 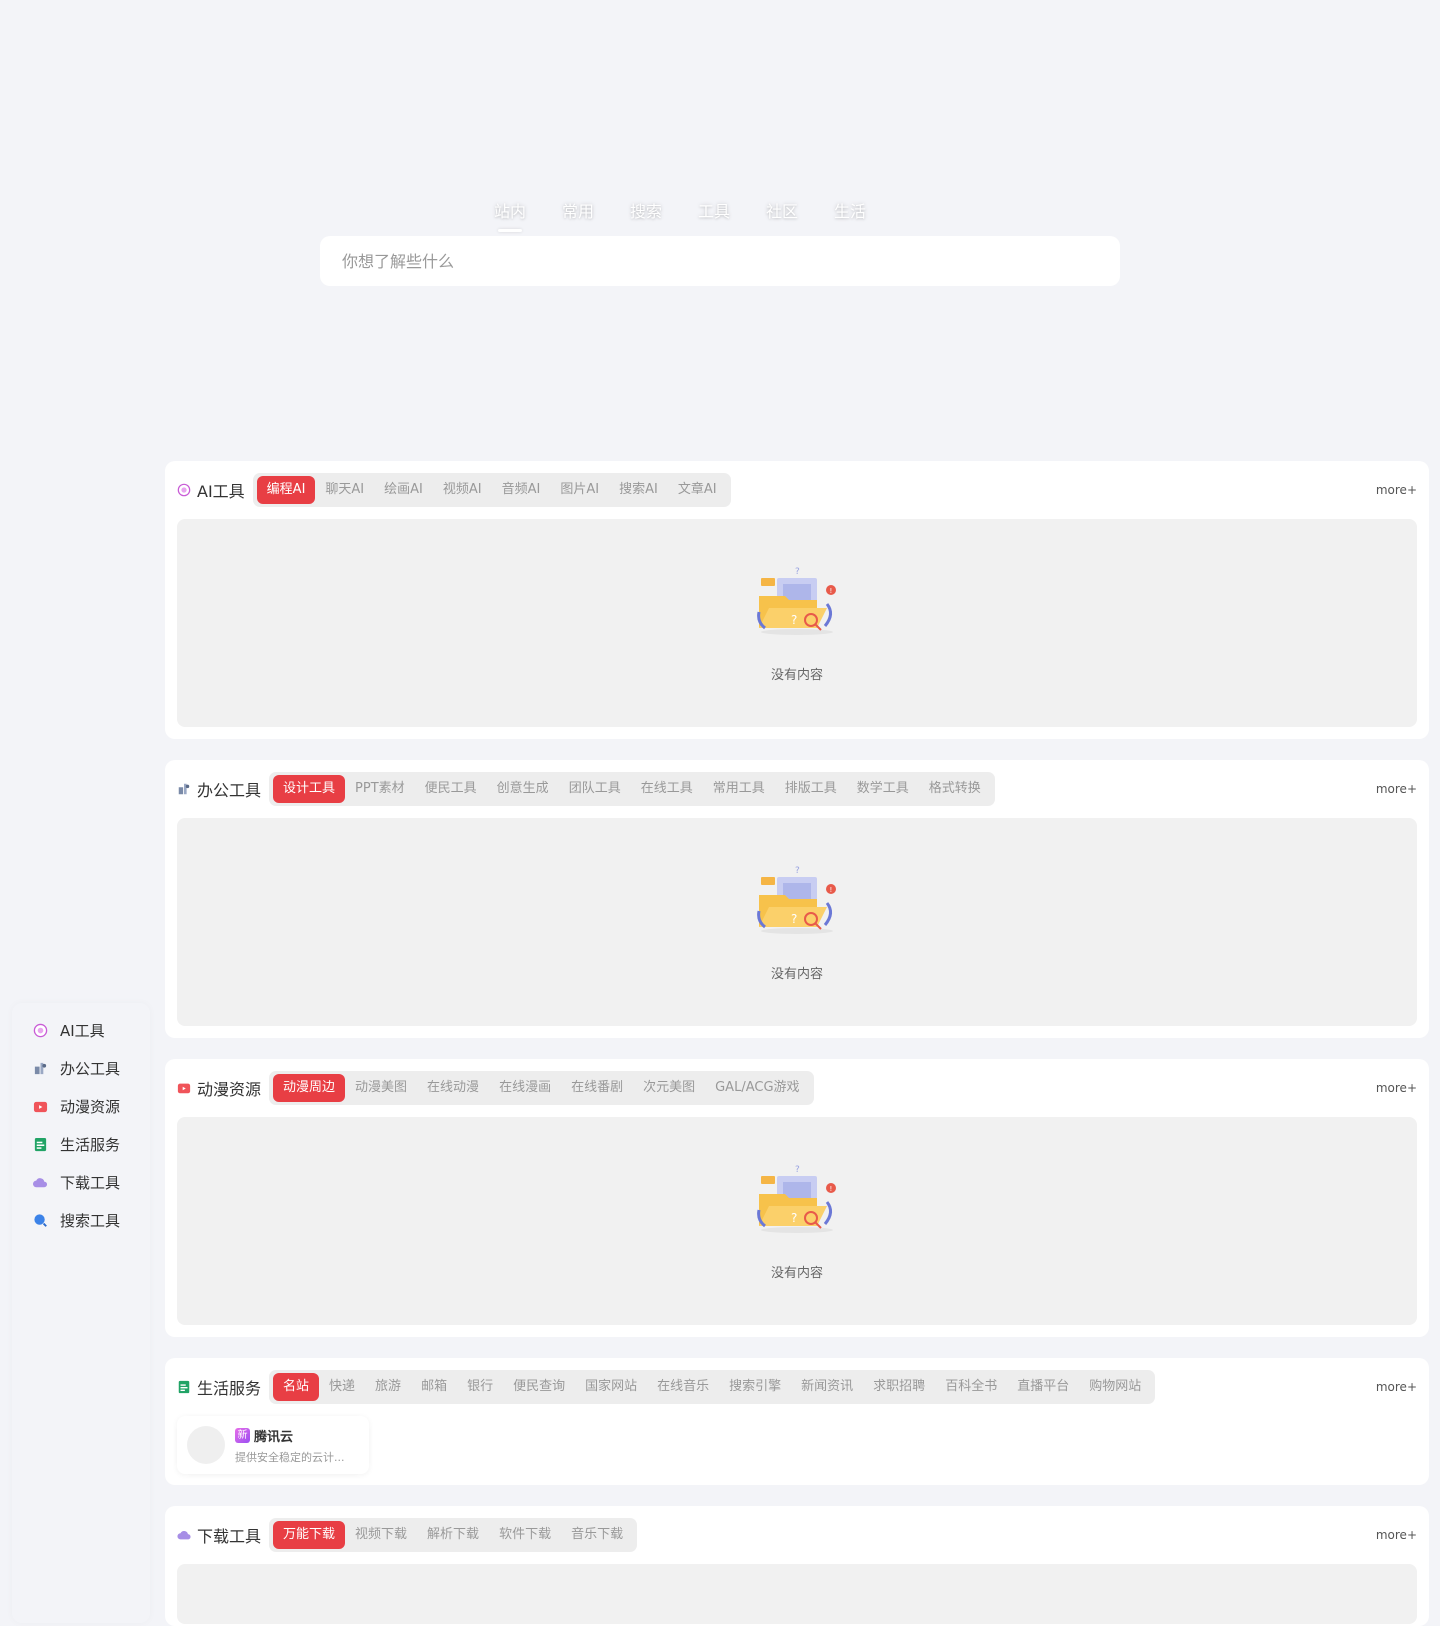 What do you see at coordinates (480, 1387) in the screenshot?
I see `tab-bank: 银行` at bounding box center [480, 1387].